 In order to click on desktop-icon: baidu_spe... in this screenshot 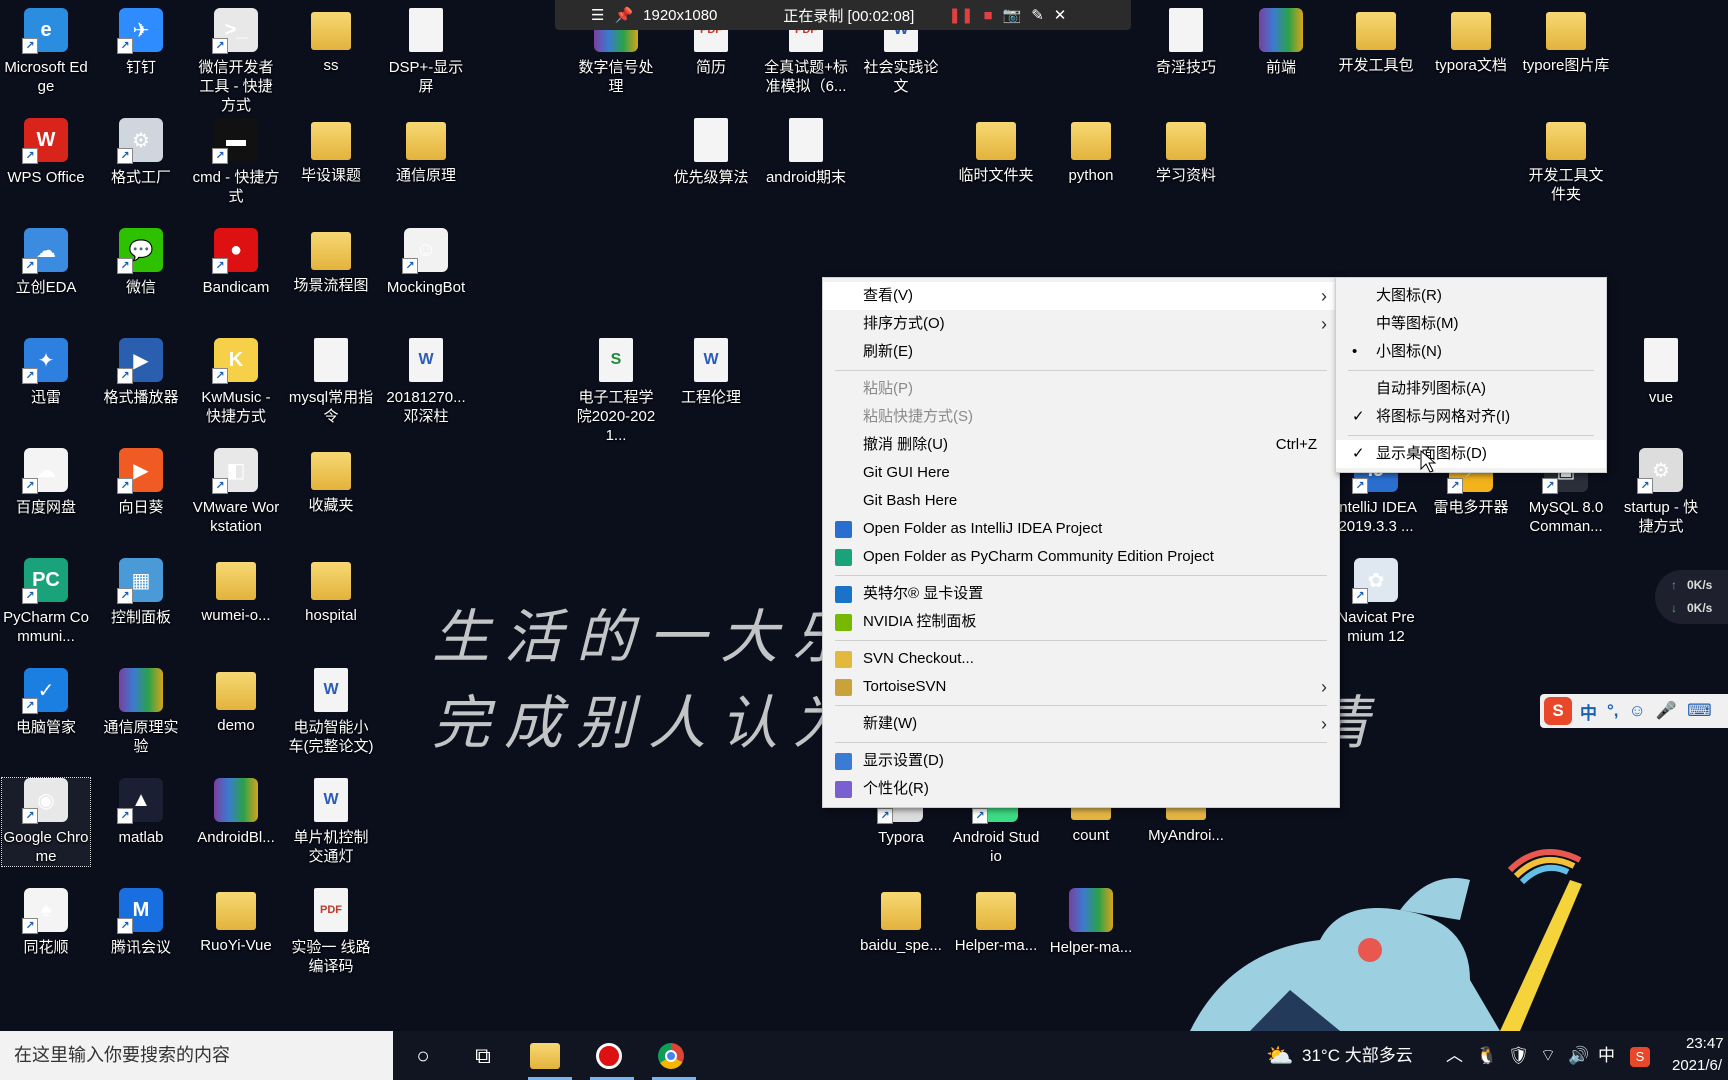, I will do `click(901, 921)`.